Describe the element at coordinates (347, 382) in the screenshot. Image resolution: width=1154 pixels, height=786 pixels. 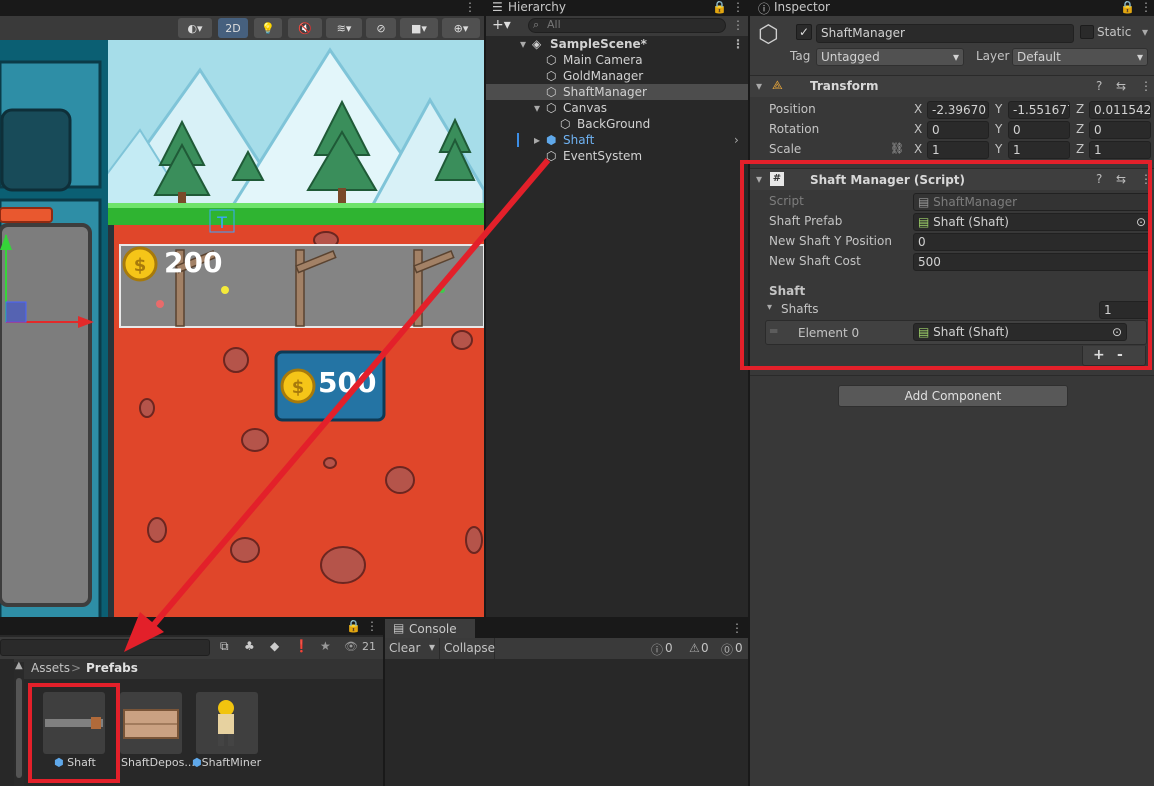
I see `buy-shaft-cost-label: 500` at that location.